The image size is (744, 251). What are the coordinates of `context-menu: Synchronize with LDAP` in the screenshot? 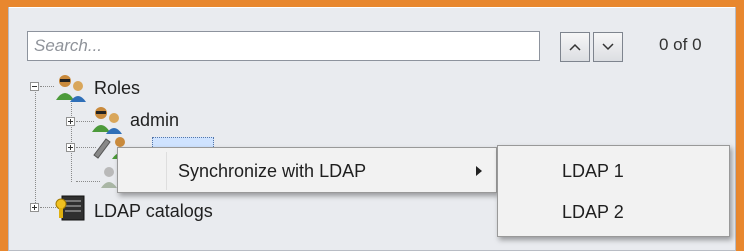 It's located at (307, 170).